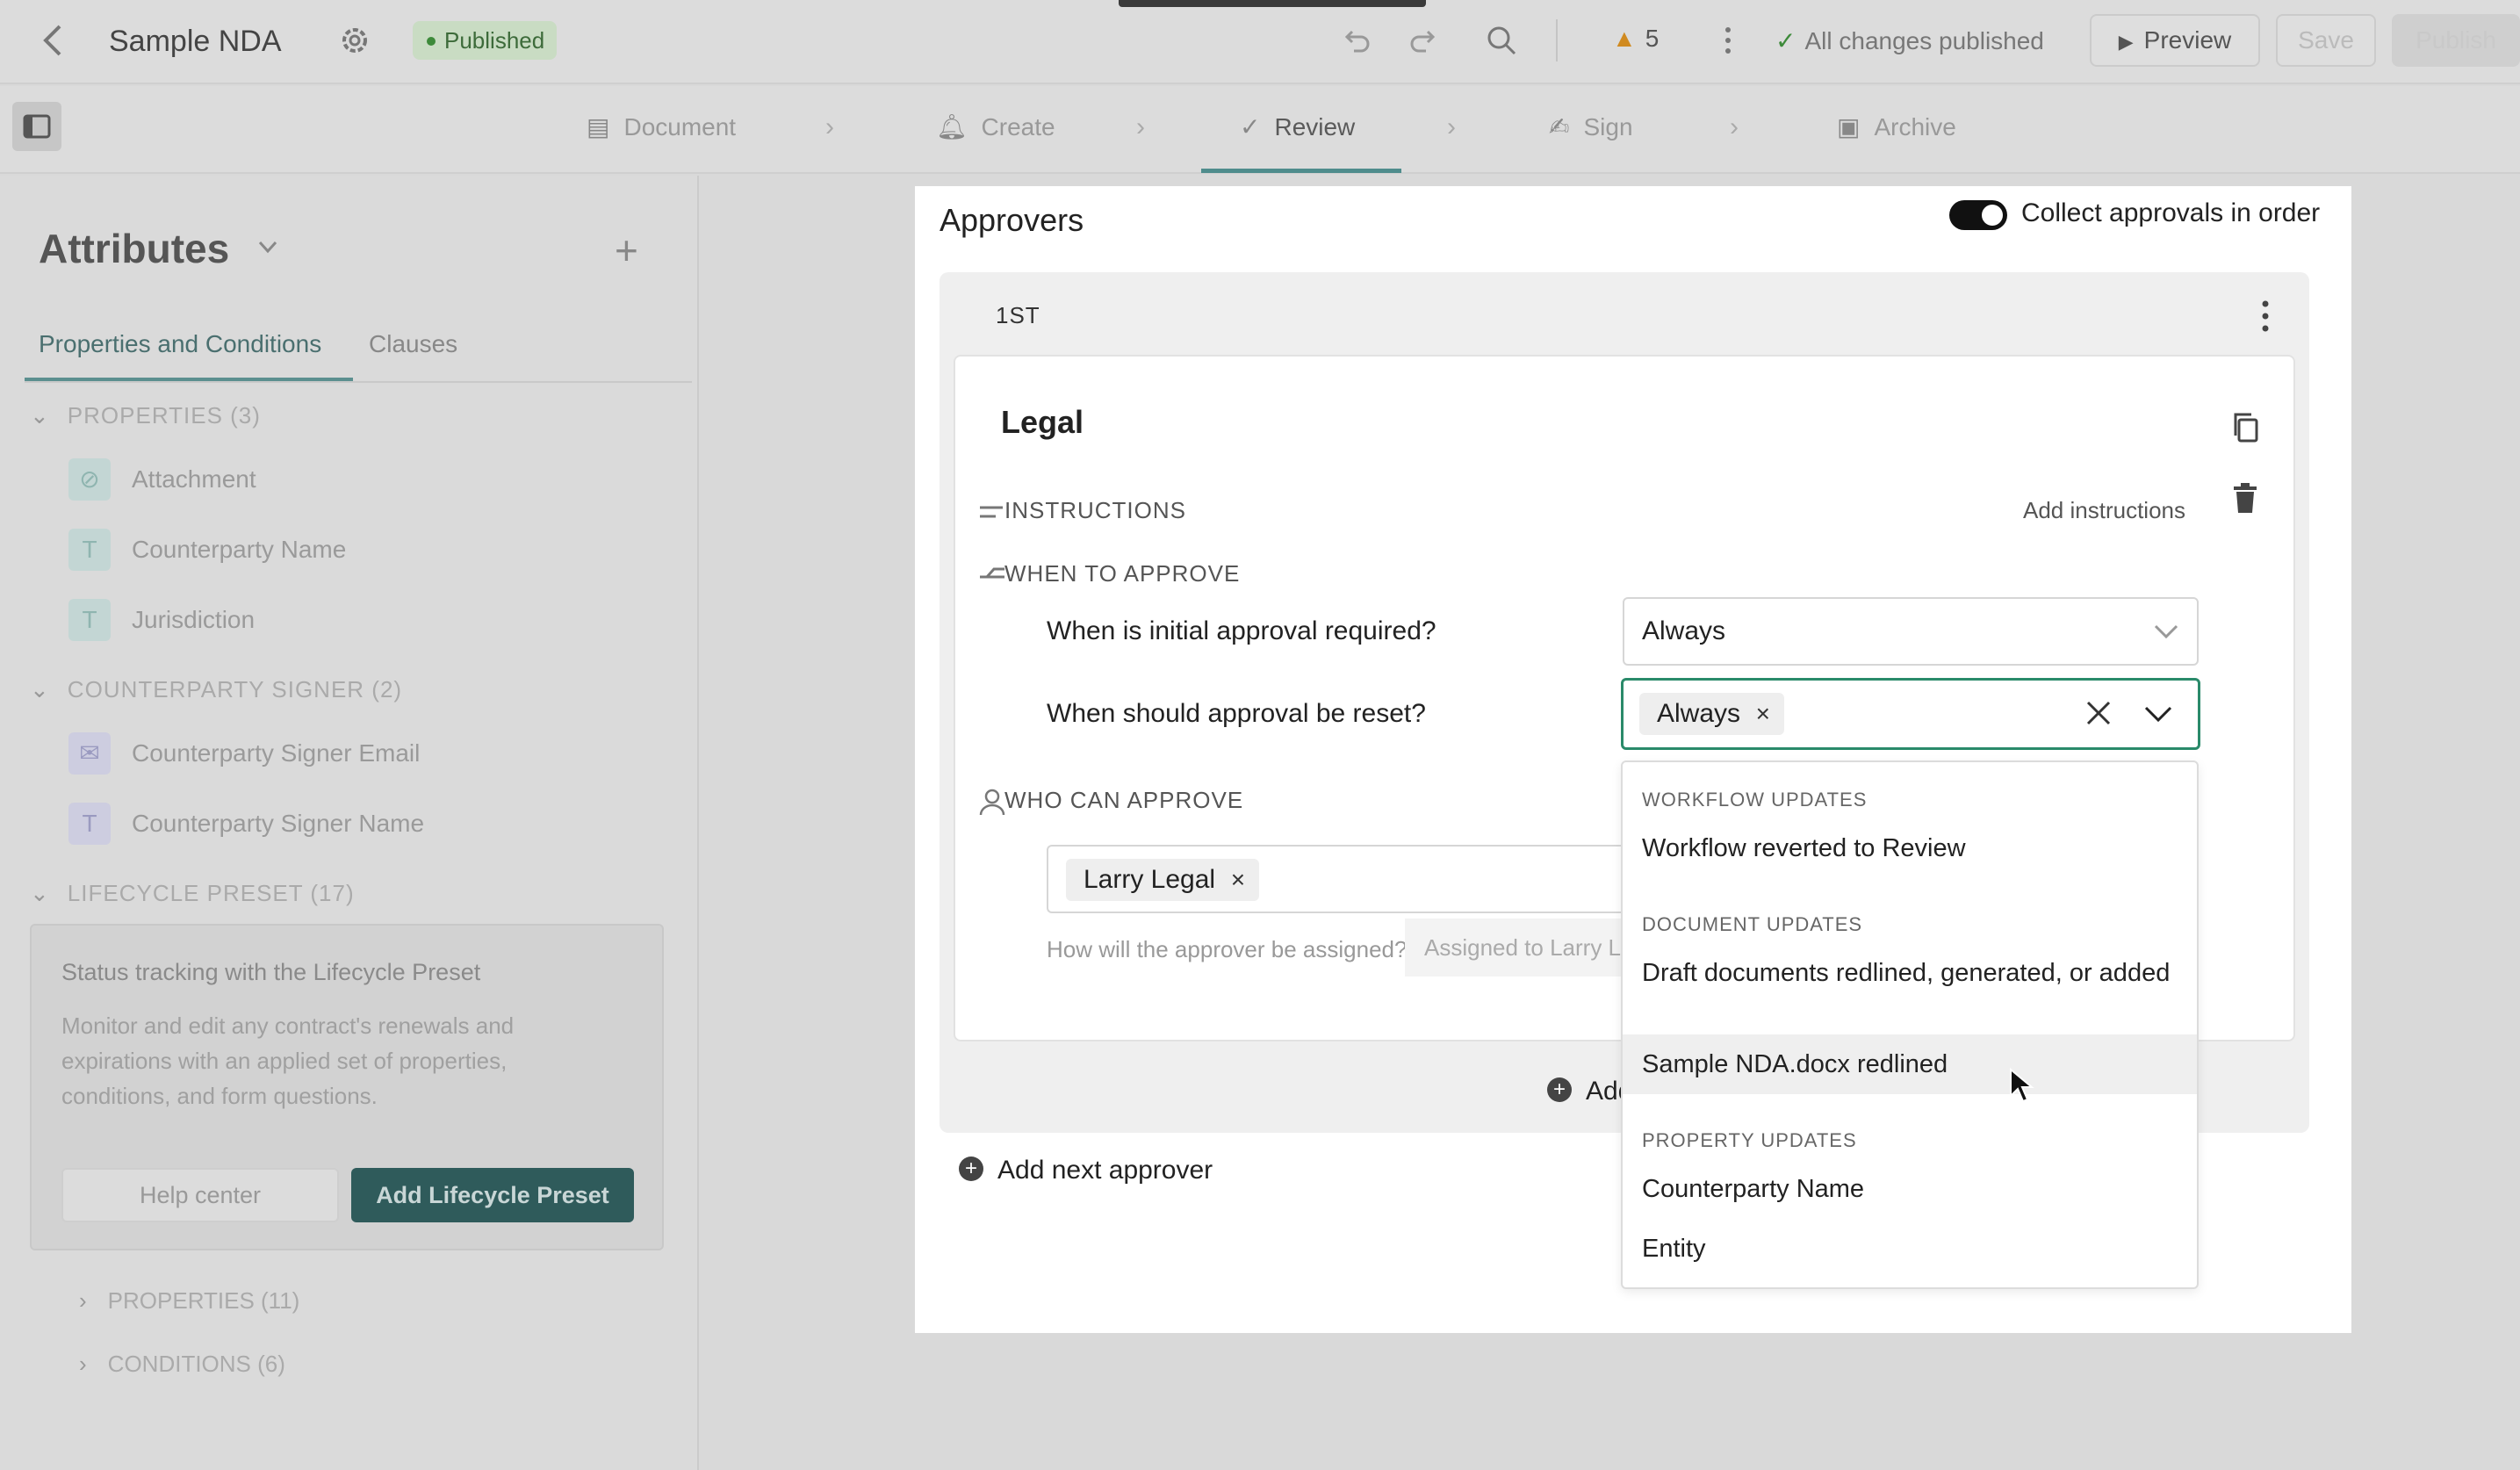 This screenshot has width=2520, height=1470. I want to click on clear-icon, so click(2098, 713).